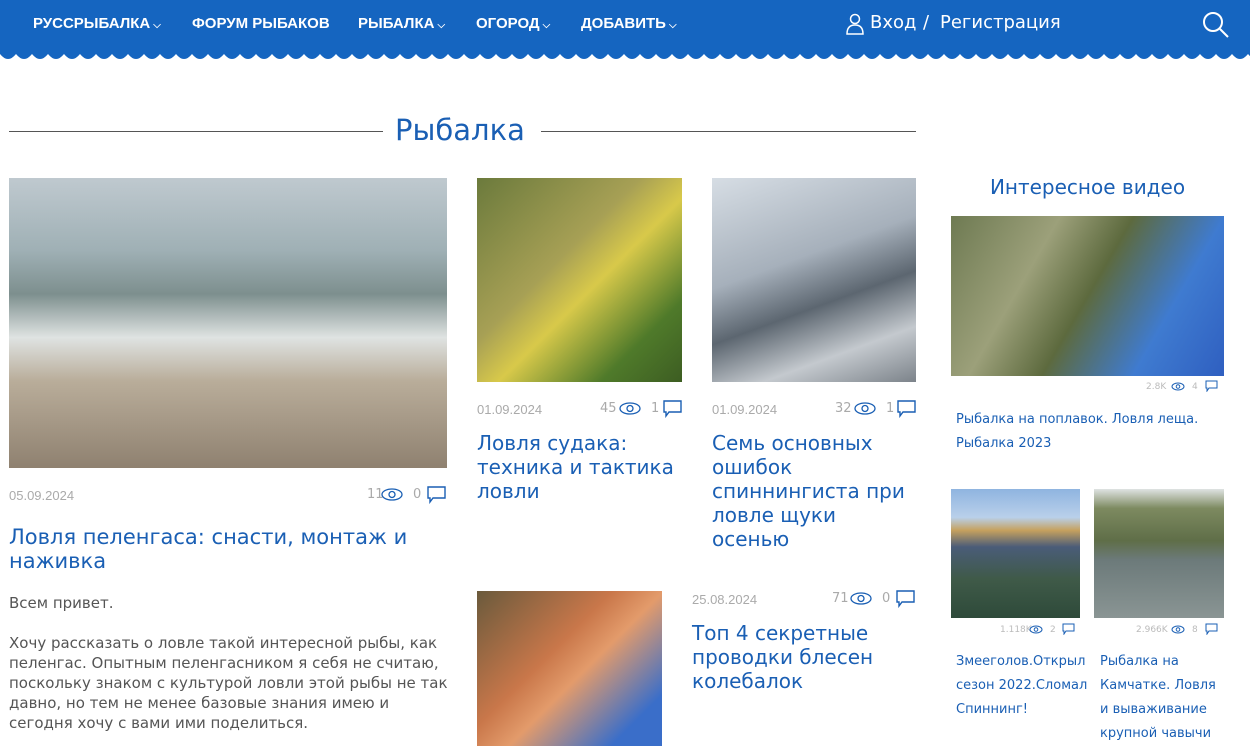  Describe the element at coordinates (840, 598) in the screenshot. I see `views-count: 71` at that location.